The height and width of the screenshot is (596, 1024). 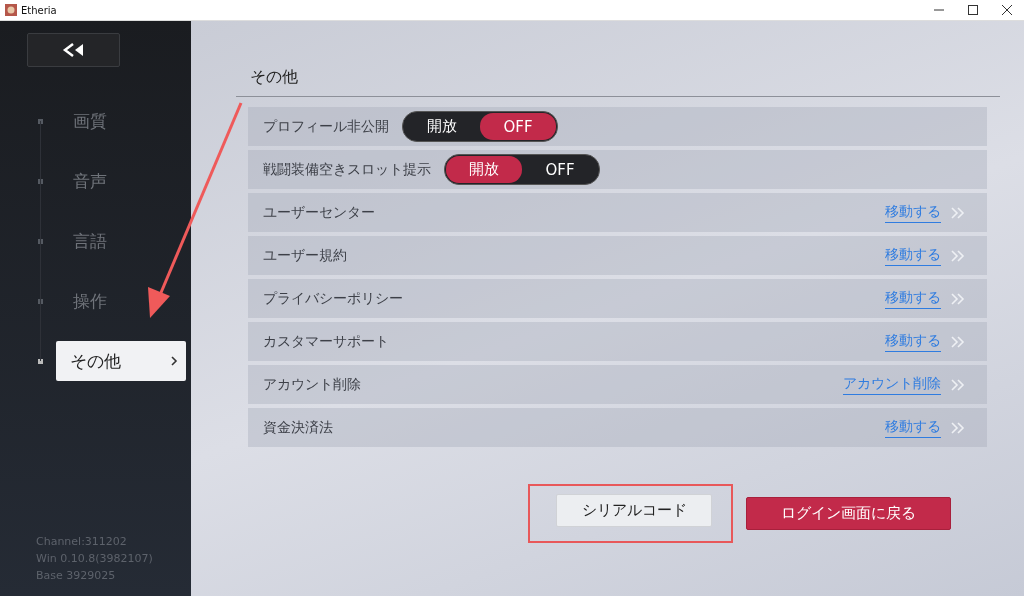 What do you see at coordinates (76, 575) in the screenshot?
I see `build-info: Base 3929025` at bounding box center [76, 575].